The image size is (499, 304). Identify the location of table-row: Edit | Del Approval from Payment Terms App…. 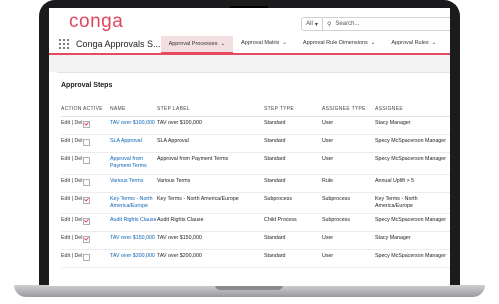
(255, 163).